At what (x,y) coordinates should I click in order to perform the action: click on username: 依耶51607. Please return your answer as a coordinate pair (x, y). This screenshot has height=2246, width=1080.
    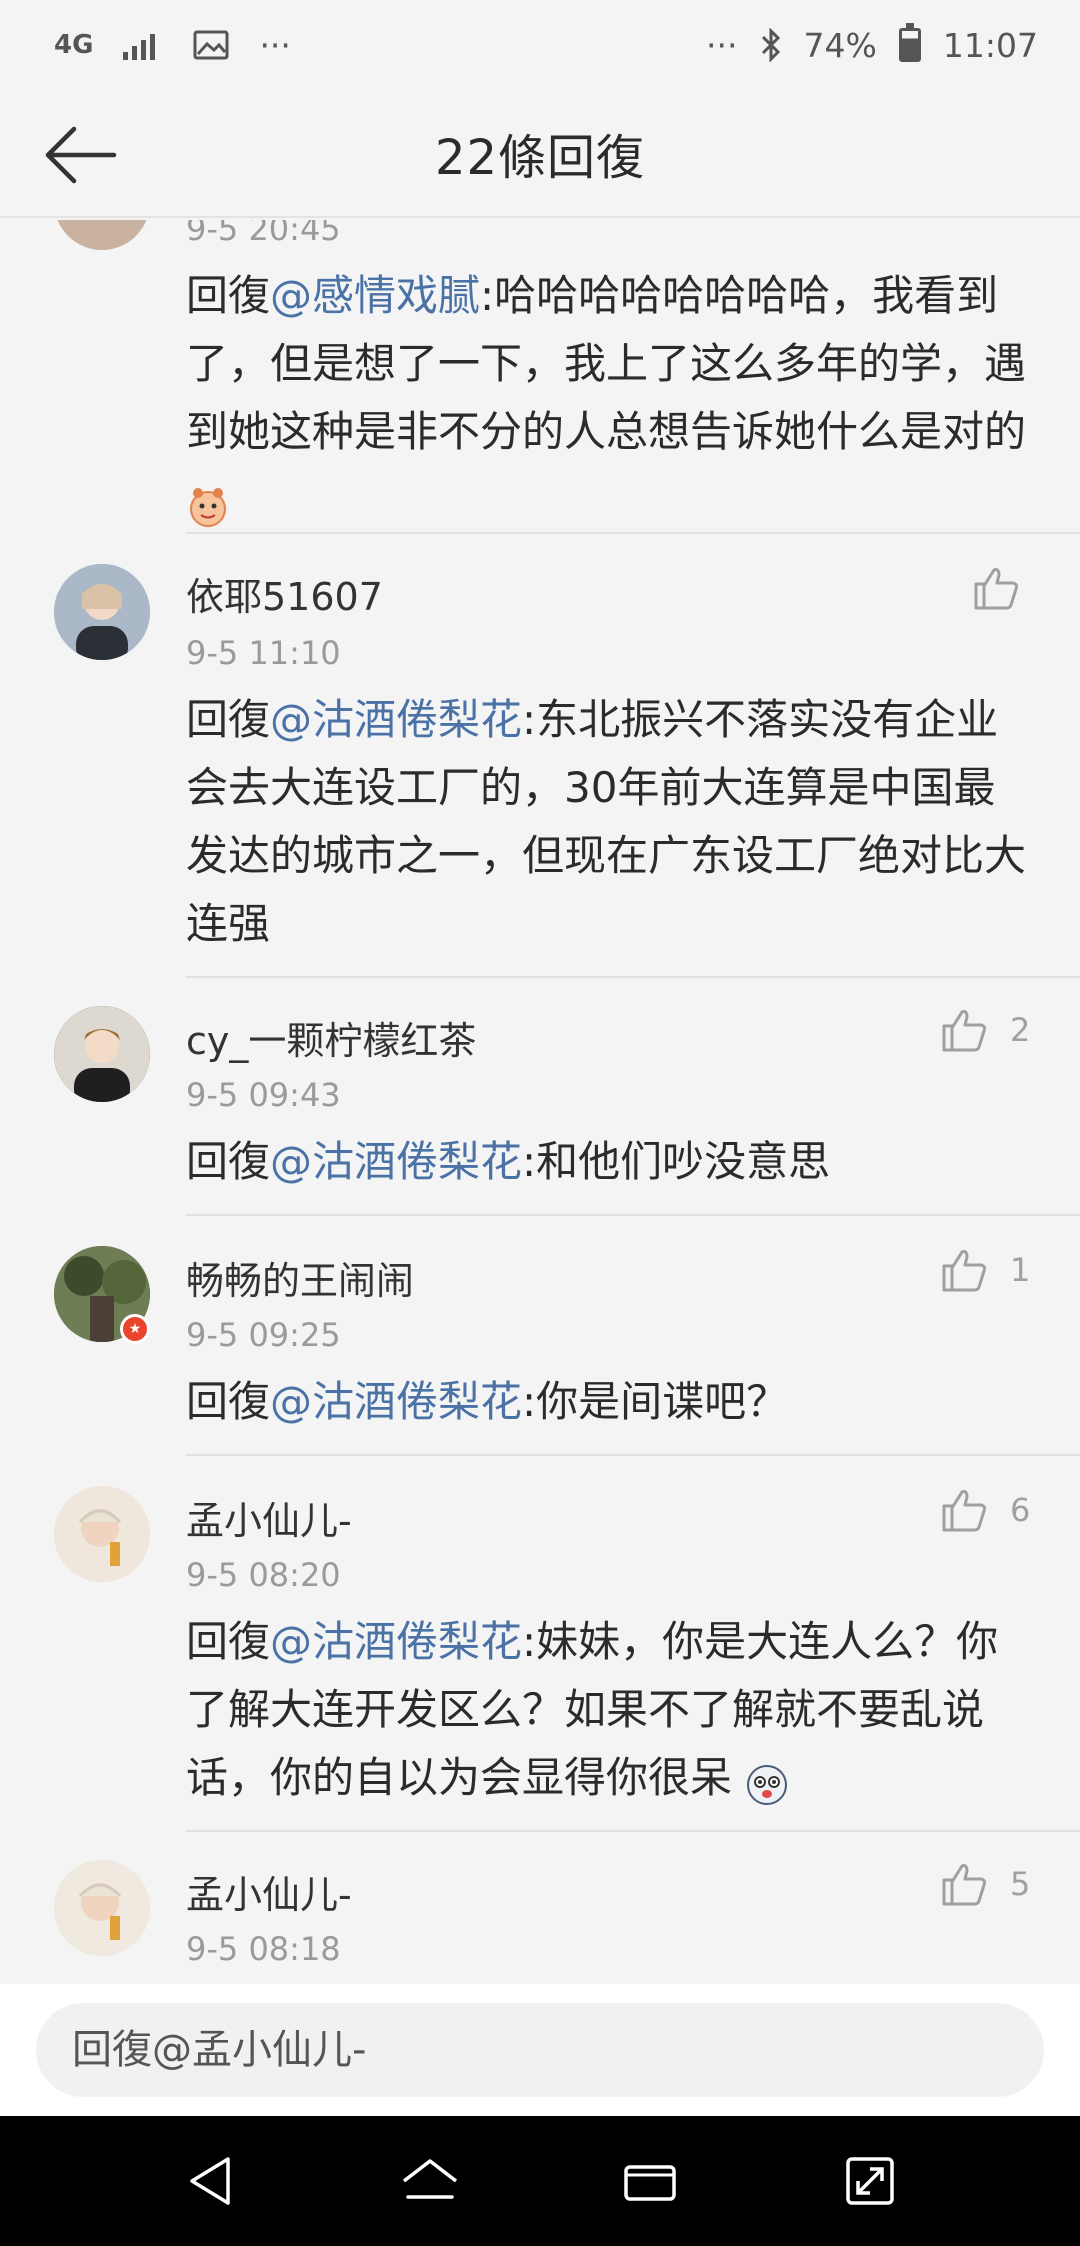
    Looking at the image, I should click on (284, 593).